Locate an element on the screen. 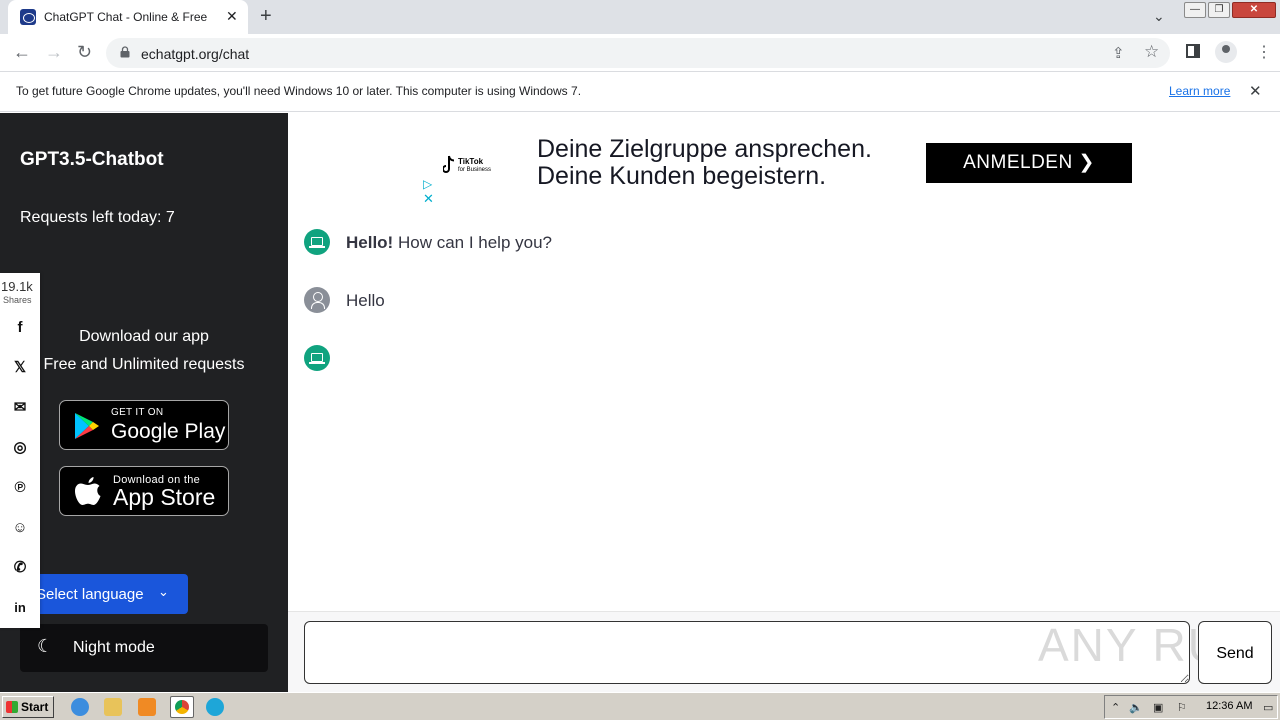  new-tab-button: + is located at coordinates (266, 16).